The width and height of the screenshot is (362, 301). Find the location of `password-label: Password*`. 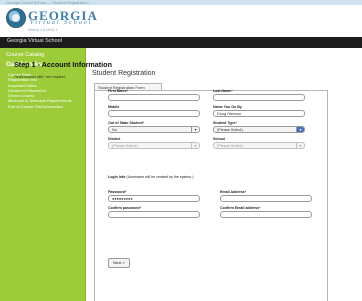

password-label: Password* is located at coordinates (117, 192).